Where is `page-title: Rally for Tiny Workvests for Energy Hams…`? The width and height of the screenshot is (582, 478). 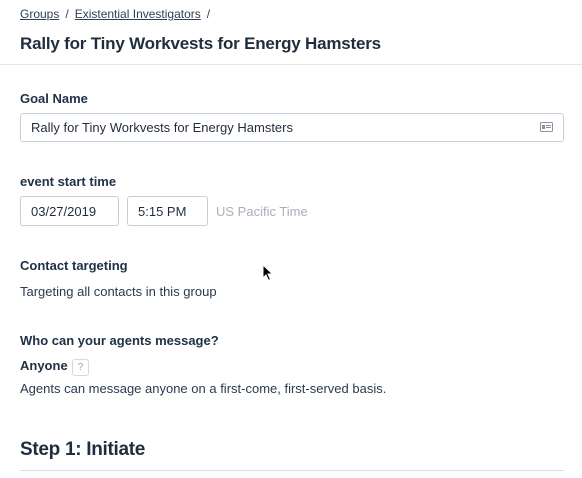 page-title: Rally for Tiny Workvests for Energy Hams… is located at coordinates (200, 43).